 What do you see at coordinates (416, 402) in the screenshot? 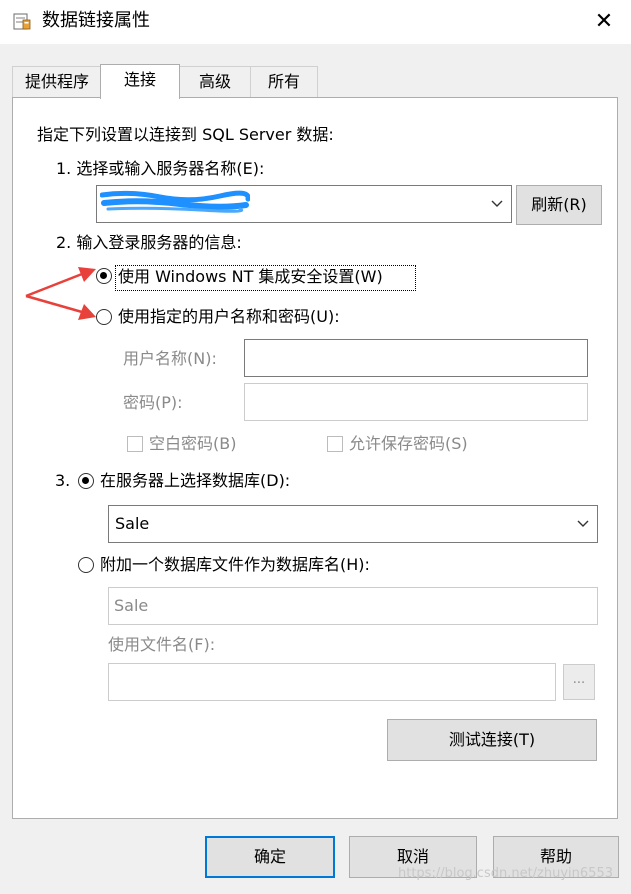
I see `password-input` at bounding box center [416, 402].